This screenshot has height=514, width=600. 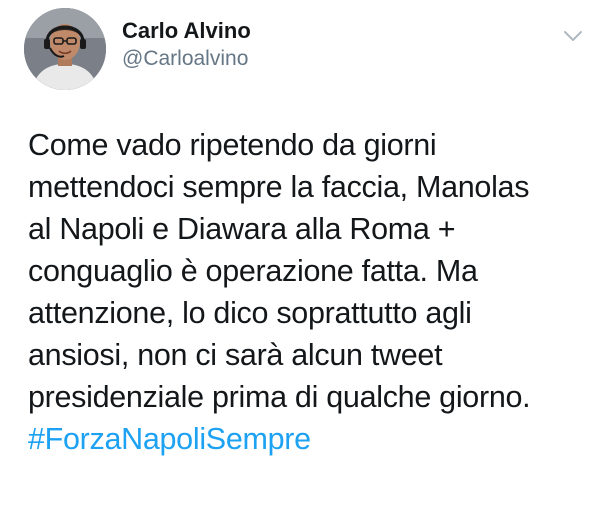 What do you see at coordinates (186, 59) in the screenshot?
I see `user-handle: @Carloalvino` at bounding box center [186, 59].